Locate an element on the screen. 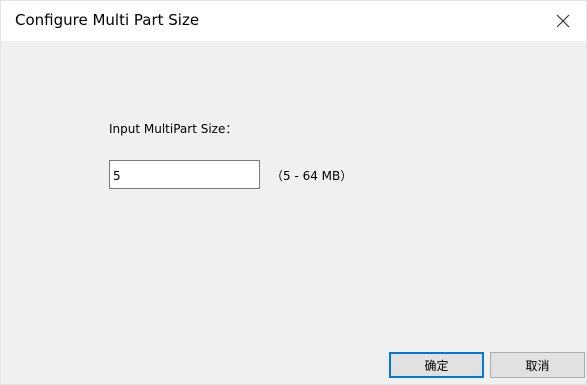 This screenshot has width=587, height=385. ok-button: 确定 is located at coordinates (436, 365).